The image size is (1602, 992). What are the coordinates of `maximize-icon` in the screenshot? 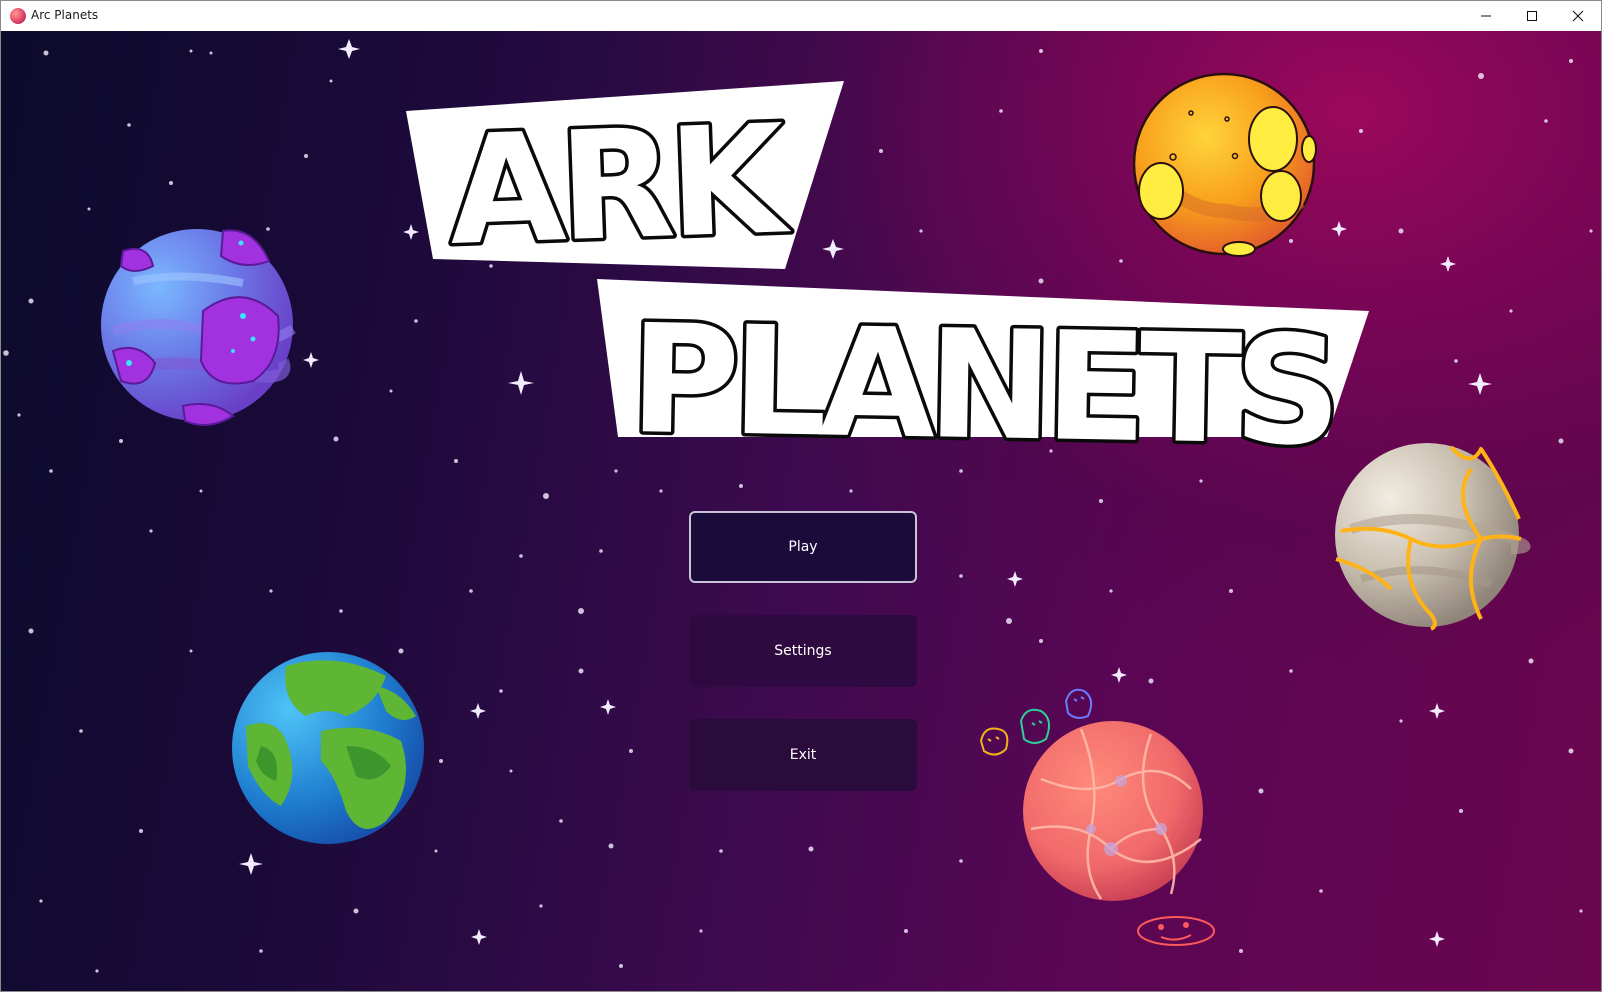 It's located at (1532, 16).